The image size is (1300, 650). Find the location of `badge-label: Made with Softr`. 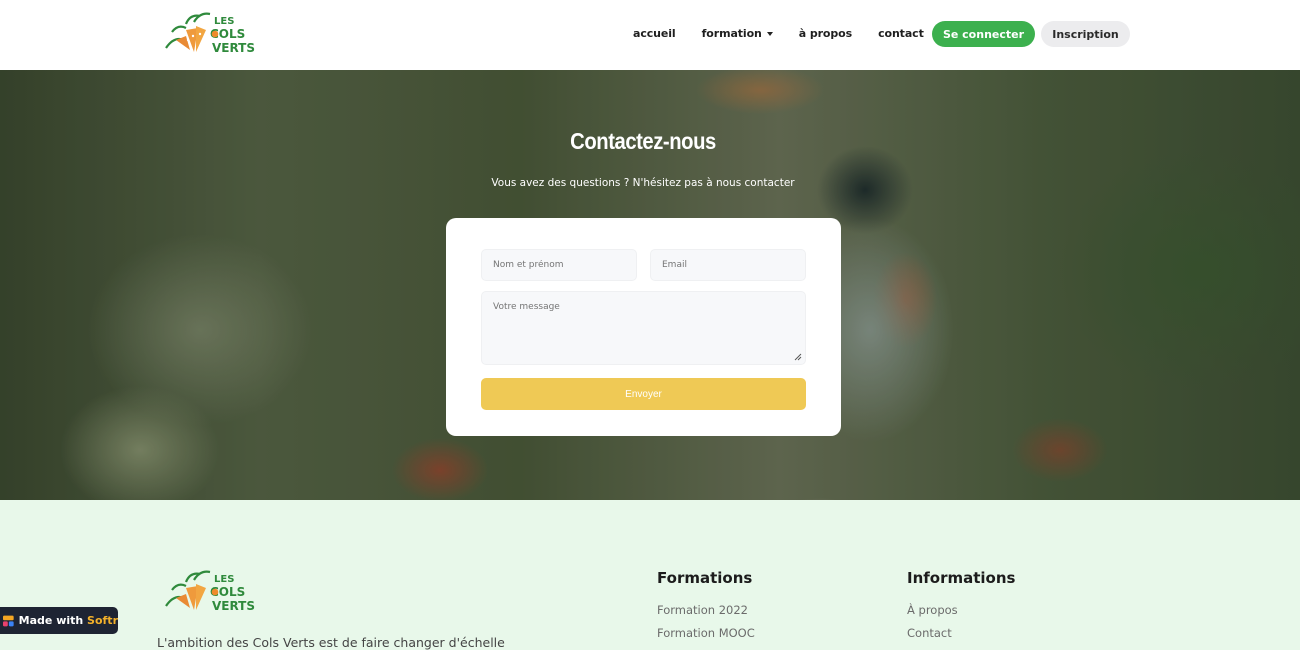

badge-label: Made with Softr is located at coordinates (68, 620).